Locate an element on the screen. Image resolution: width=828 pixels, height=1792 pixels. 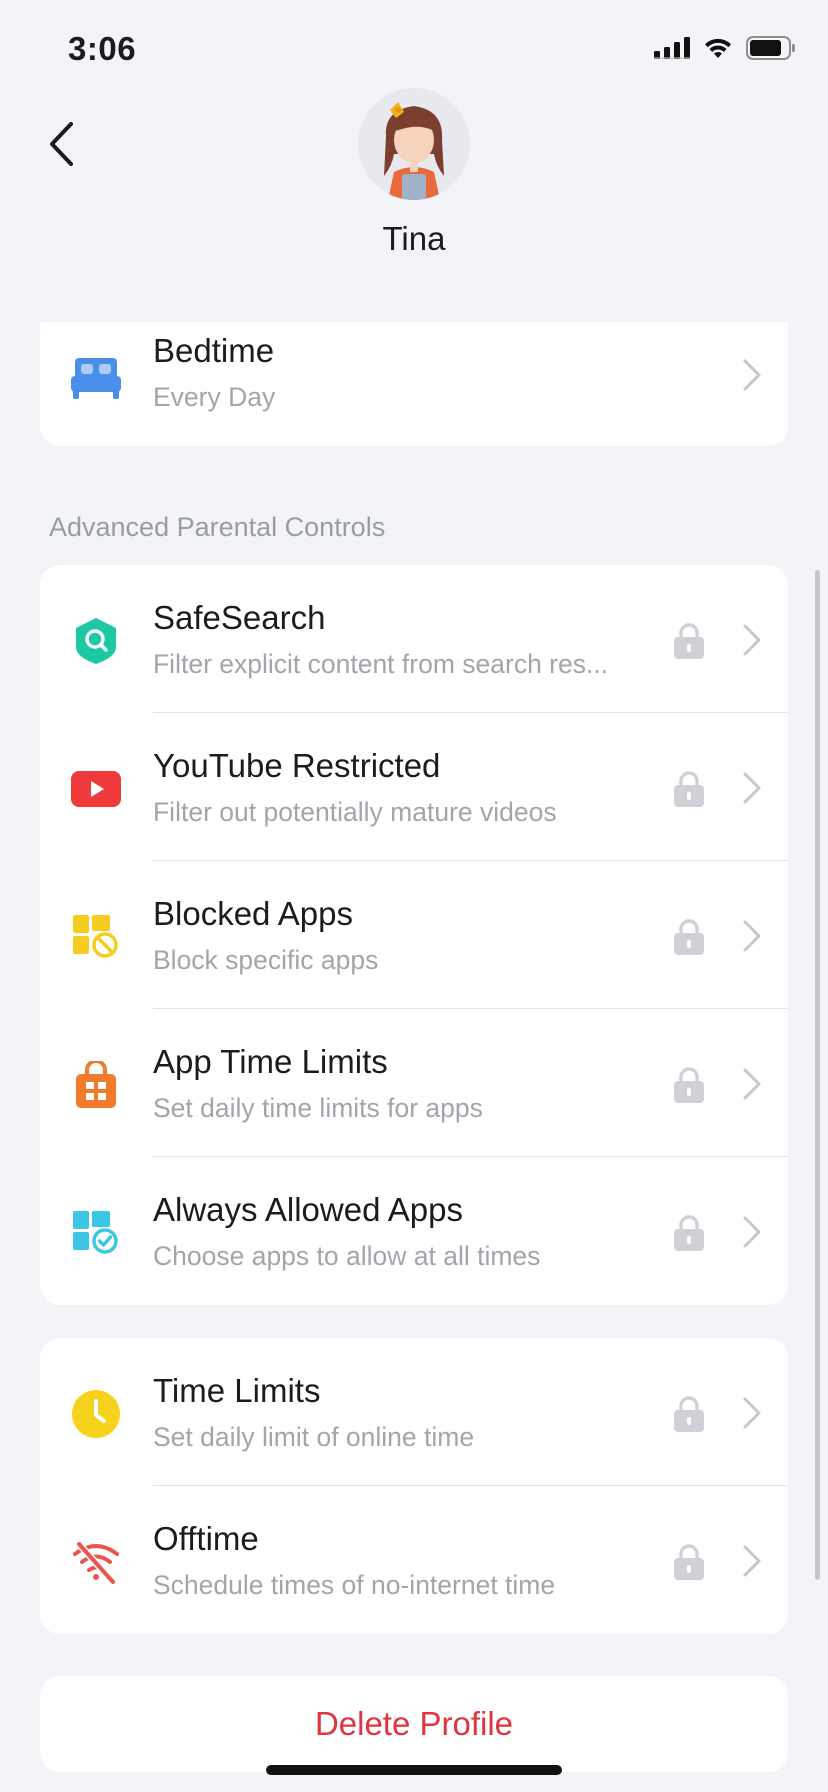
row-subtitle: Every Day is located at coordinates (214, 397).